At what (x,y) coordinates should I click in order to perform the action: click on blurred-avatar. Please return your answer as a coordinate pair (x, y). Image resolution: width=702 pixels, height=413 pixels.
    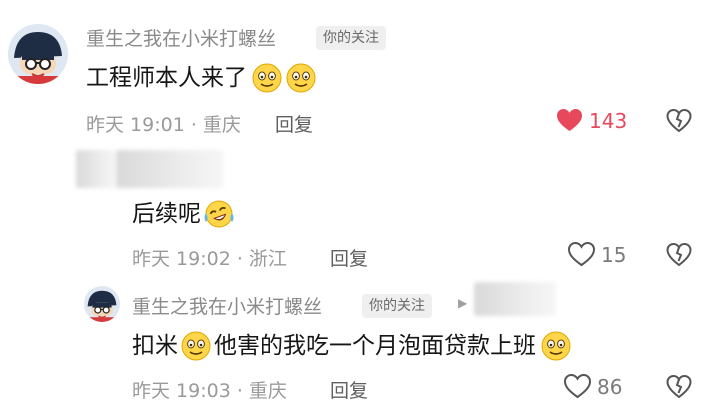
    Looking at the image, I should click on (96, 169).